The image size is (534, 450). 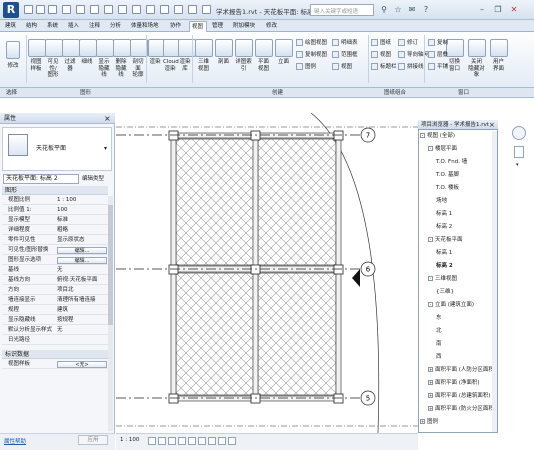 I want to click on panel-create: 创建, so click(x=277, y=93).